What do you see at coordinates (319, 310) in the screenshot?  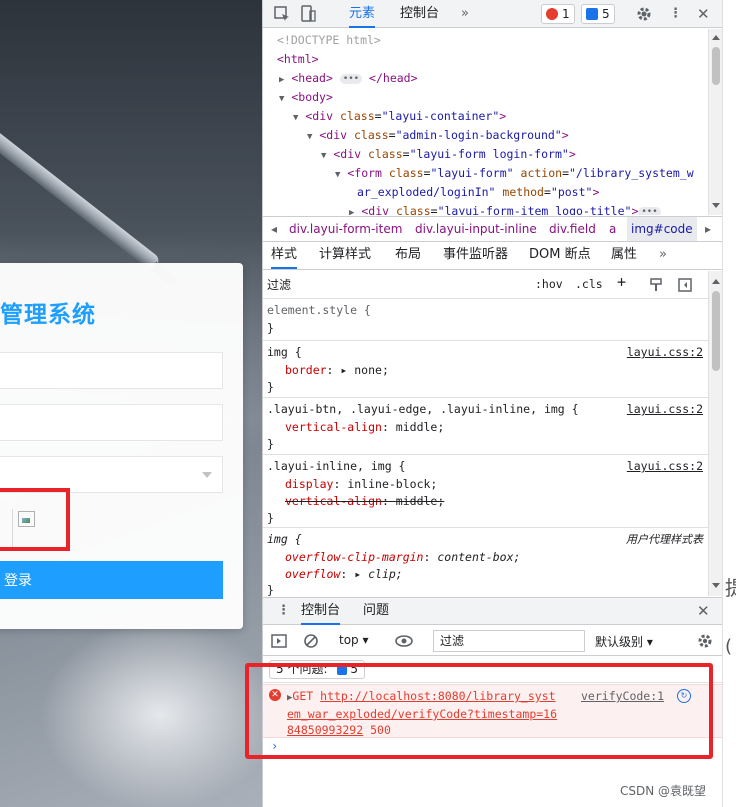 I see `rule-selector: element.style {` at bounding box center [319, 310].